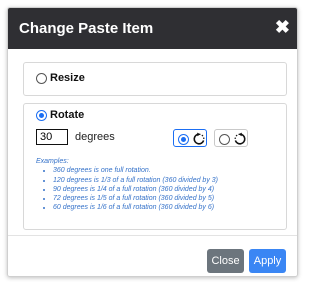 This screenshot has height=282, width=320. I want to click on rotate-clockwise-icon, so click(199, 138).